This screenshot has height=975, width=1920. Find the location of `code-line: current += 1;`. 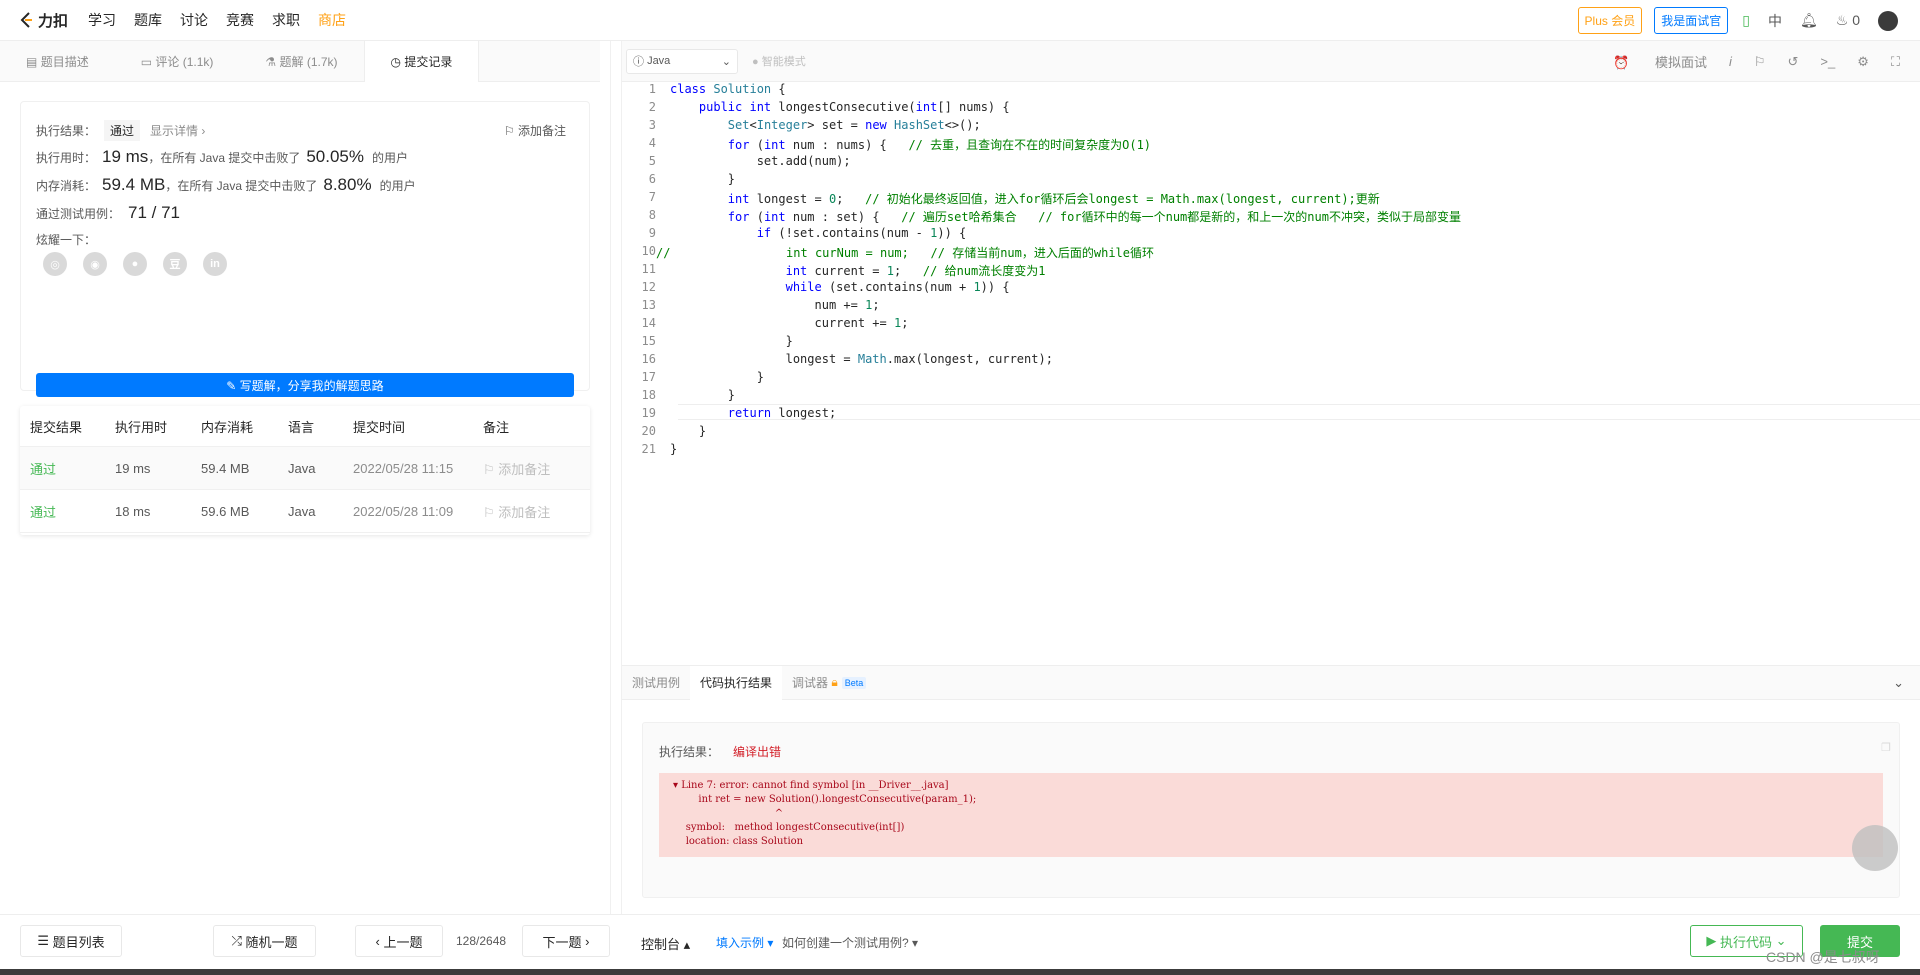

code-line: current += 1; is located at coordinates (789, 323).